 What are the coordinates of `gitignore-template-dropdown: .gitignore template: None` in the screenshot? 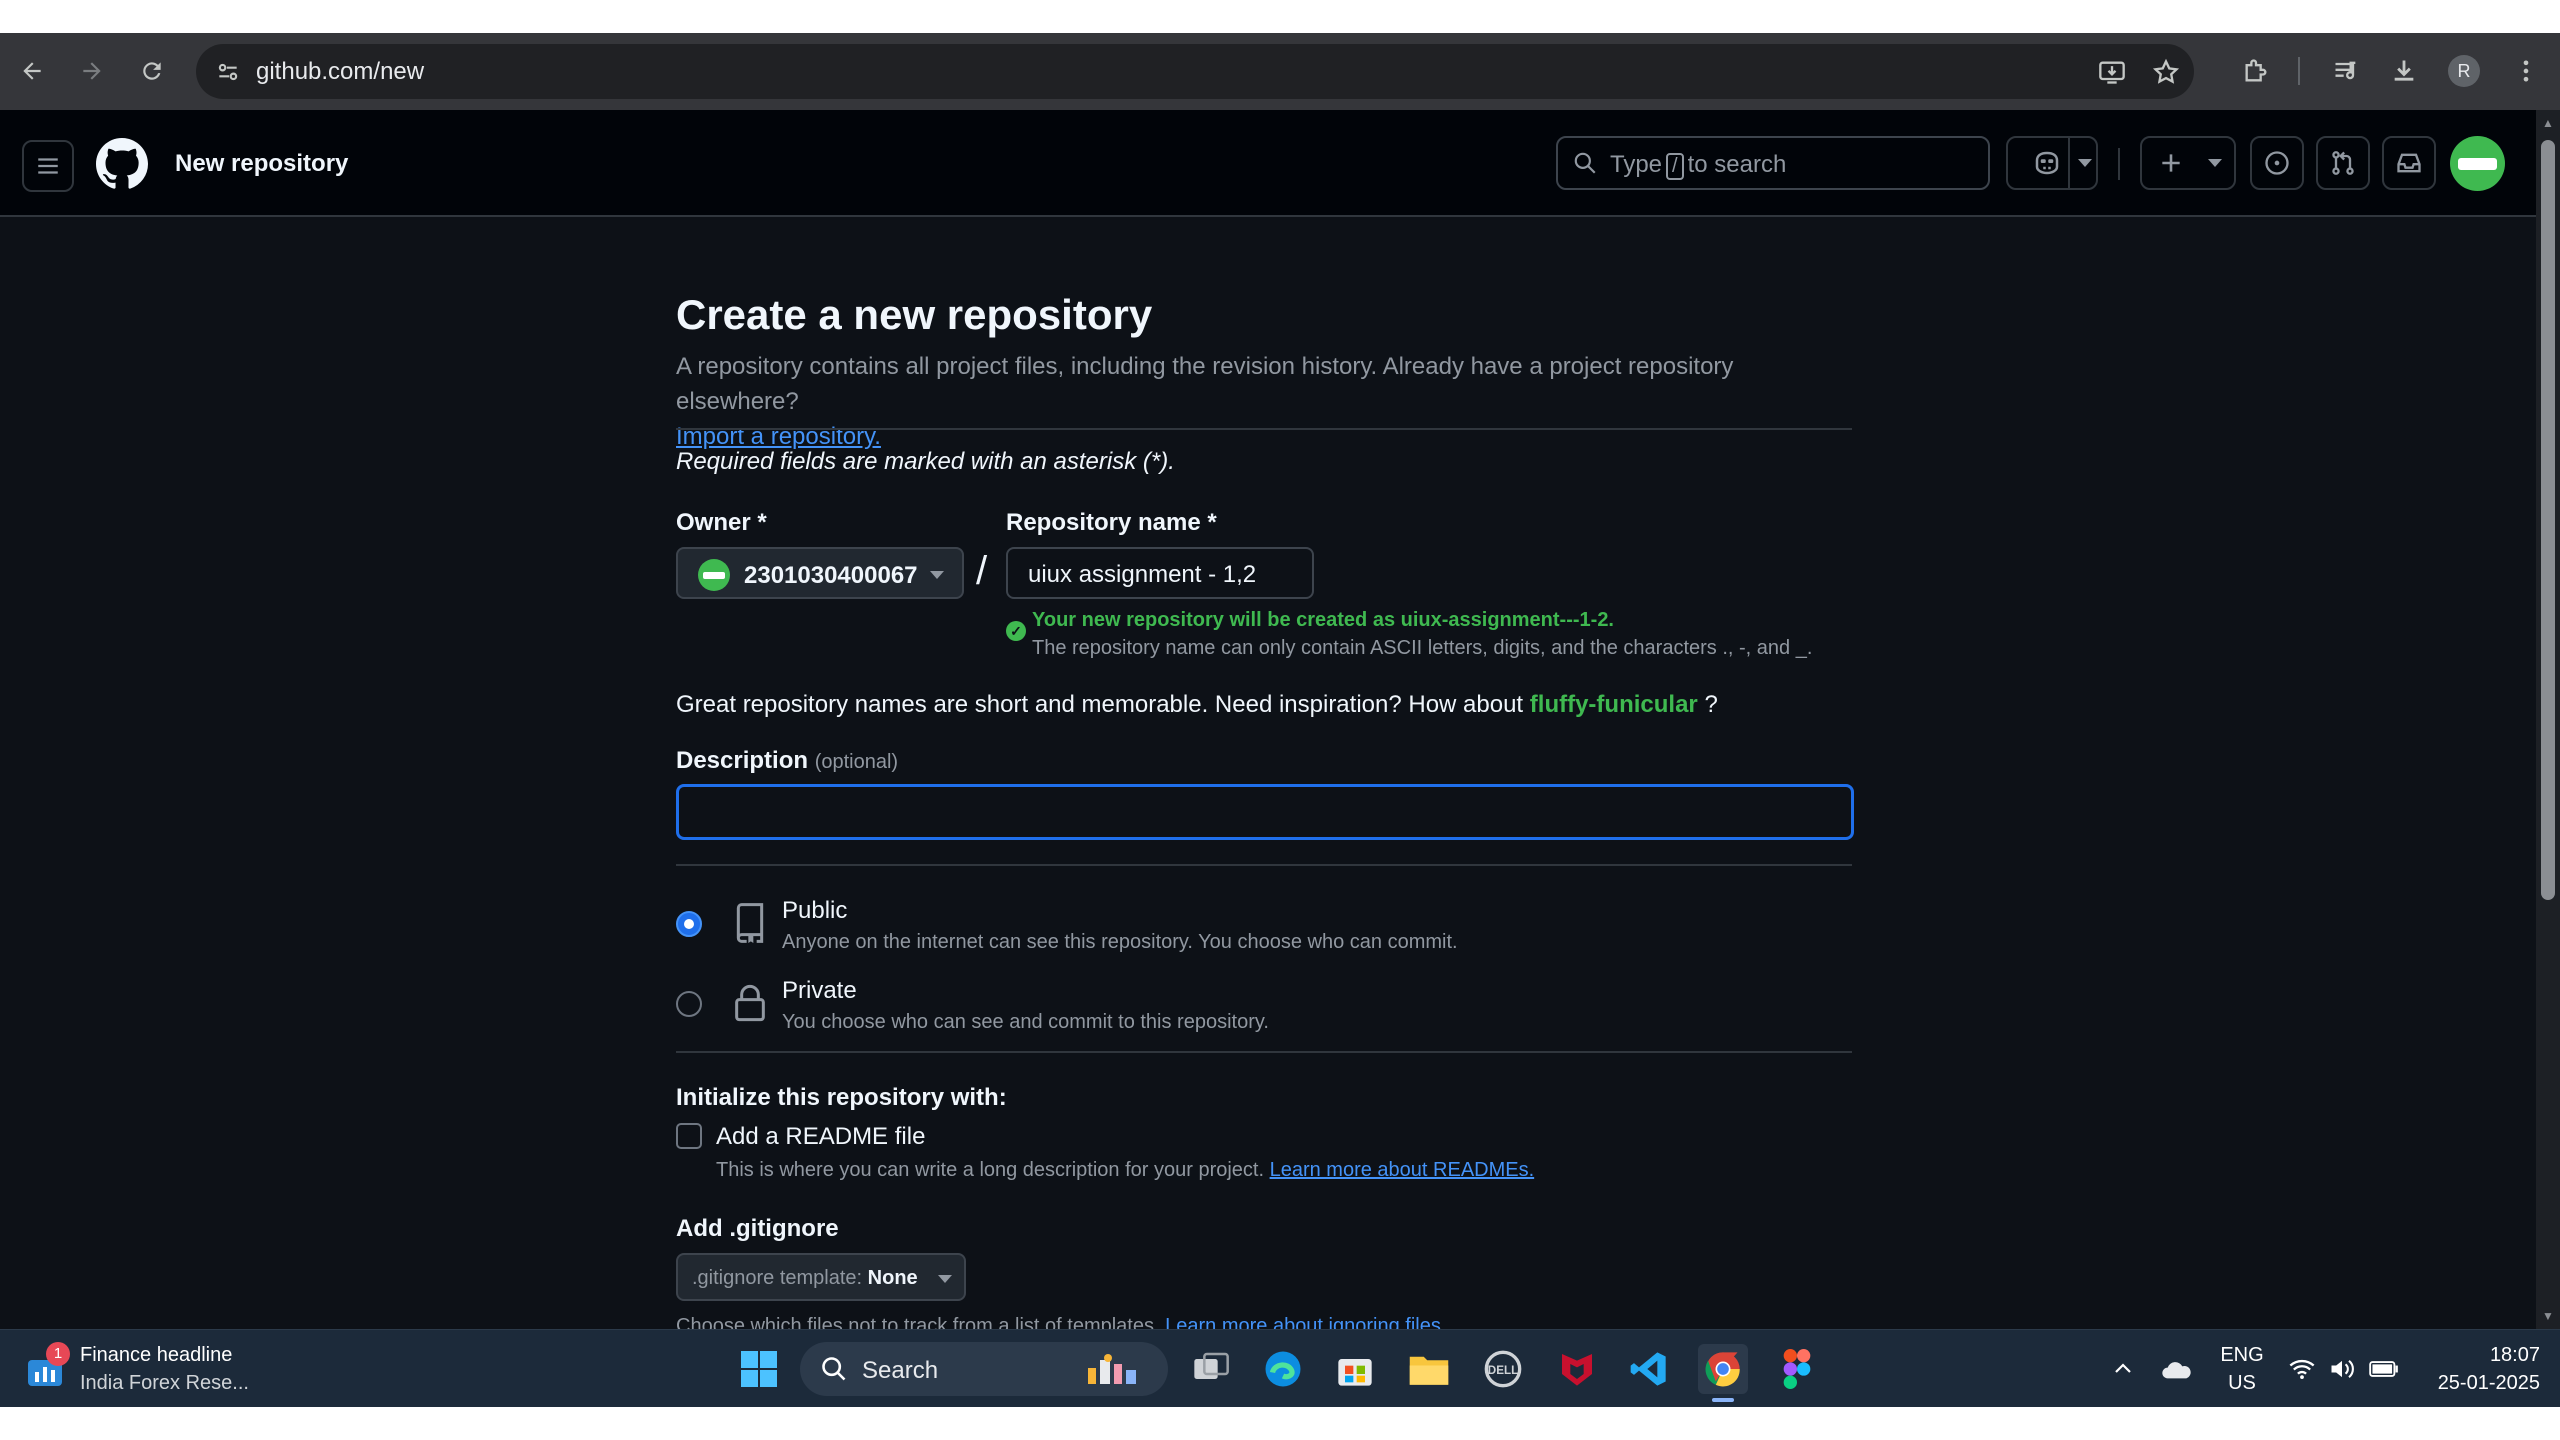 It's located at (821, 1277).